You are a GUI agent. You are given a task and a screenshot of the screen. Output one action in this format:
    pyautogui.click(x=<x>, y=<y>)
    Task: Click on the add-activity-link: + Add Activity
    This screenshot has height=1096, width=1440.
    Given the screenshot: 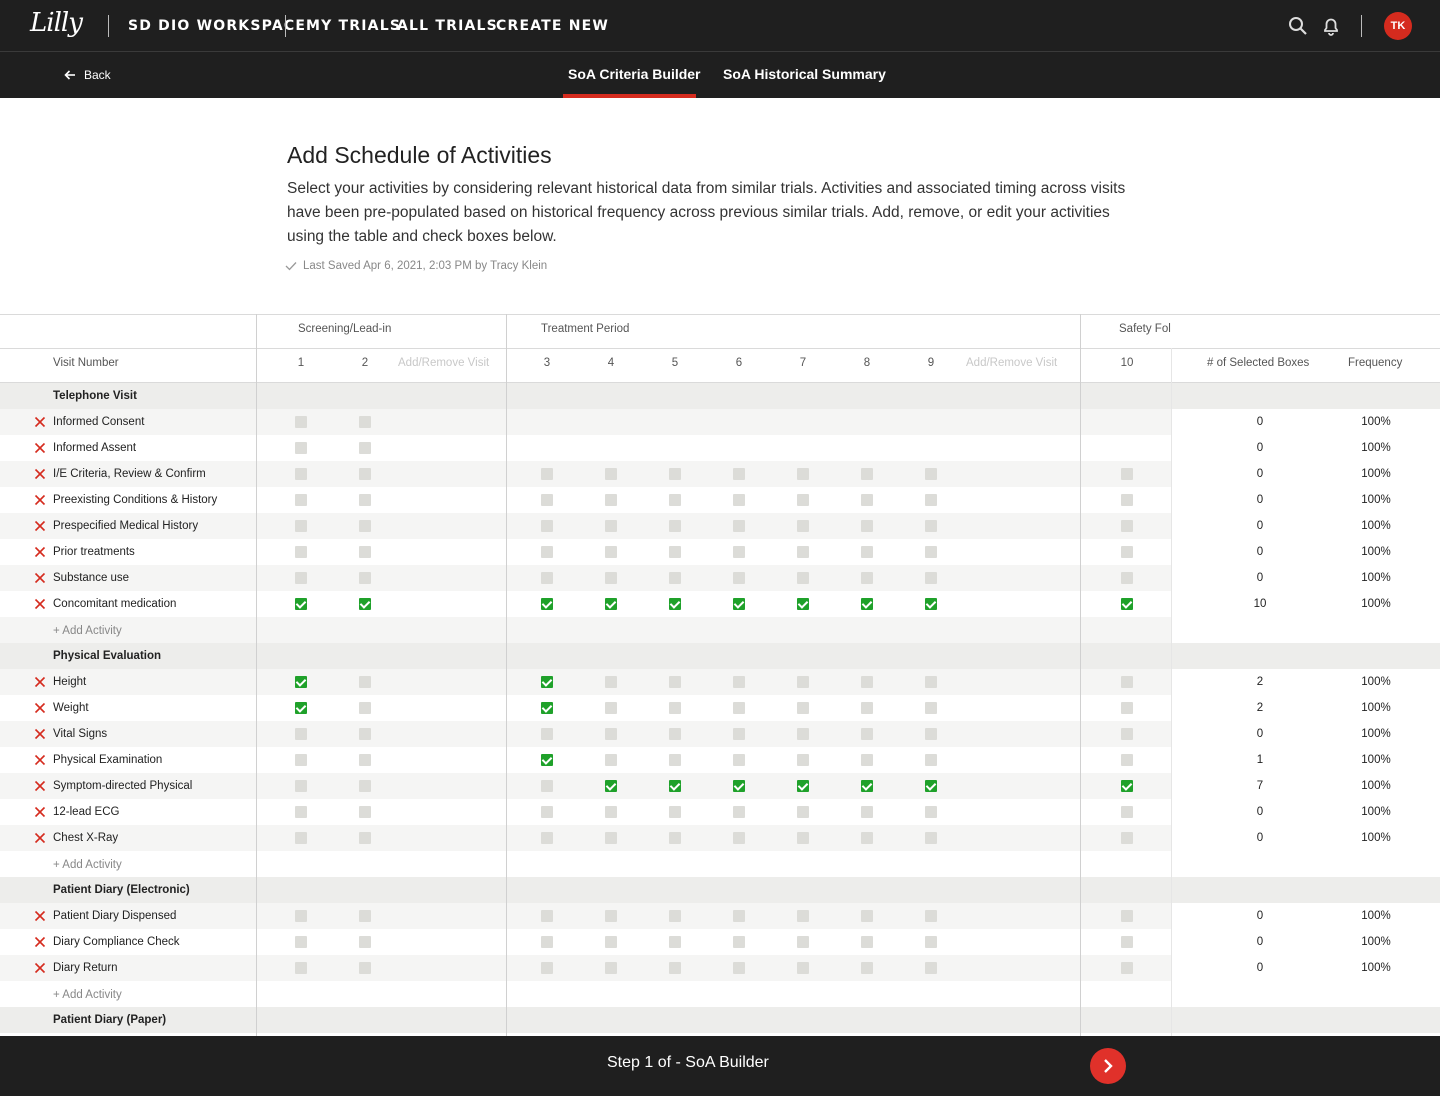 What is the action you would take?
    pyautogui.click(x=87, y=995)
    